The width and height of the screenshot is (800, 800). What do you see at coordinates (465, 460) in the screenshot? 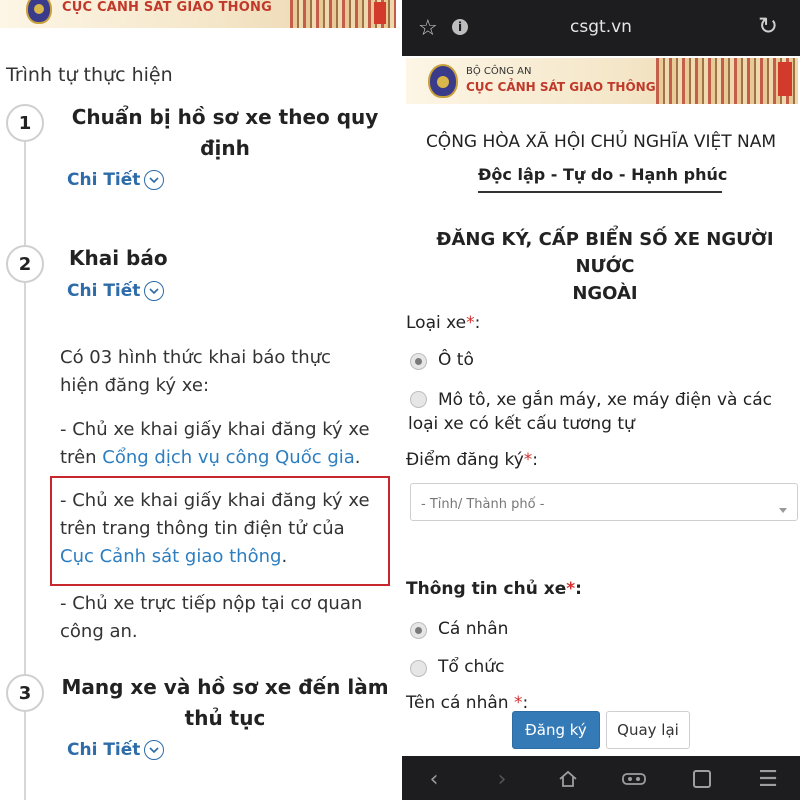
I see `reg-point-text: Điểm đăng ký` at bounding box center [465, 460].